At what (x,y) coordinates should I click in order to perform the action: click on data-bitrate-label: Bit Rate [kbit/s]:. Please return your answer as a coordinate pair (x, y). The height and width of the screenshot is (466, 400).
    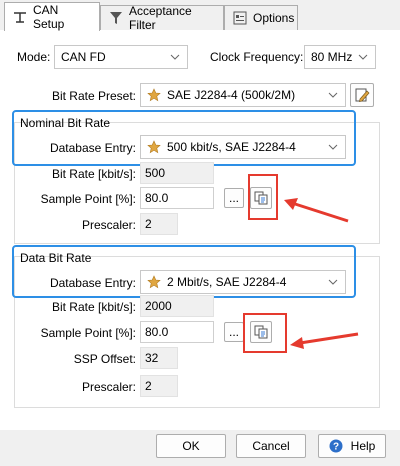
    Looking at the image, I should click on (93, 307).